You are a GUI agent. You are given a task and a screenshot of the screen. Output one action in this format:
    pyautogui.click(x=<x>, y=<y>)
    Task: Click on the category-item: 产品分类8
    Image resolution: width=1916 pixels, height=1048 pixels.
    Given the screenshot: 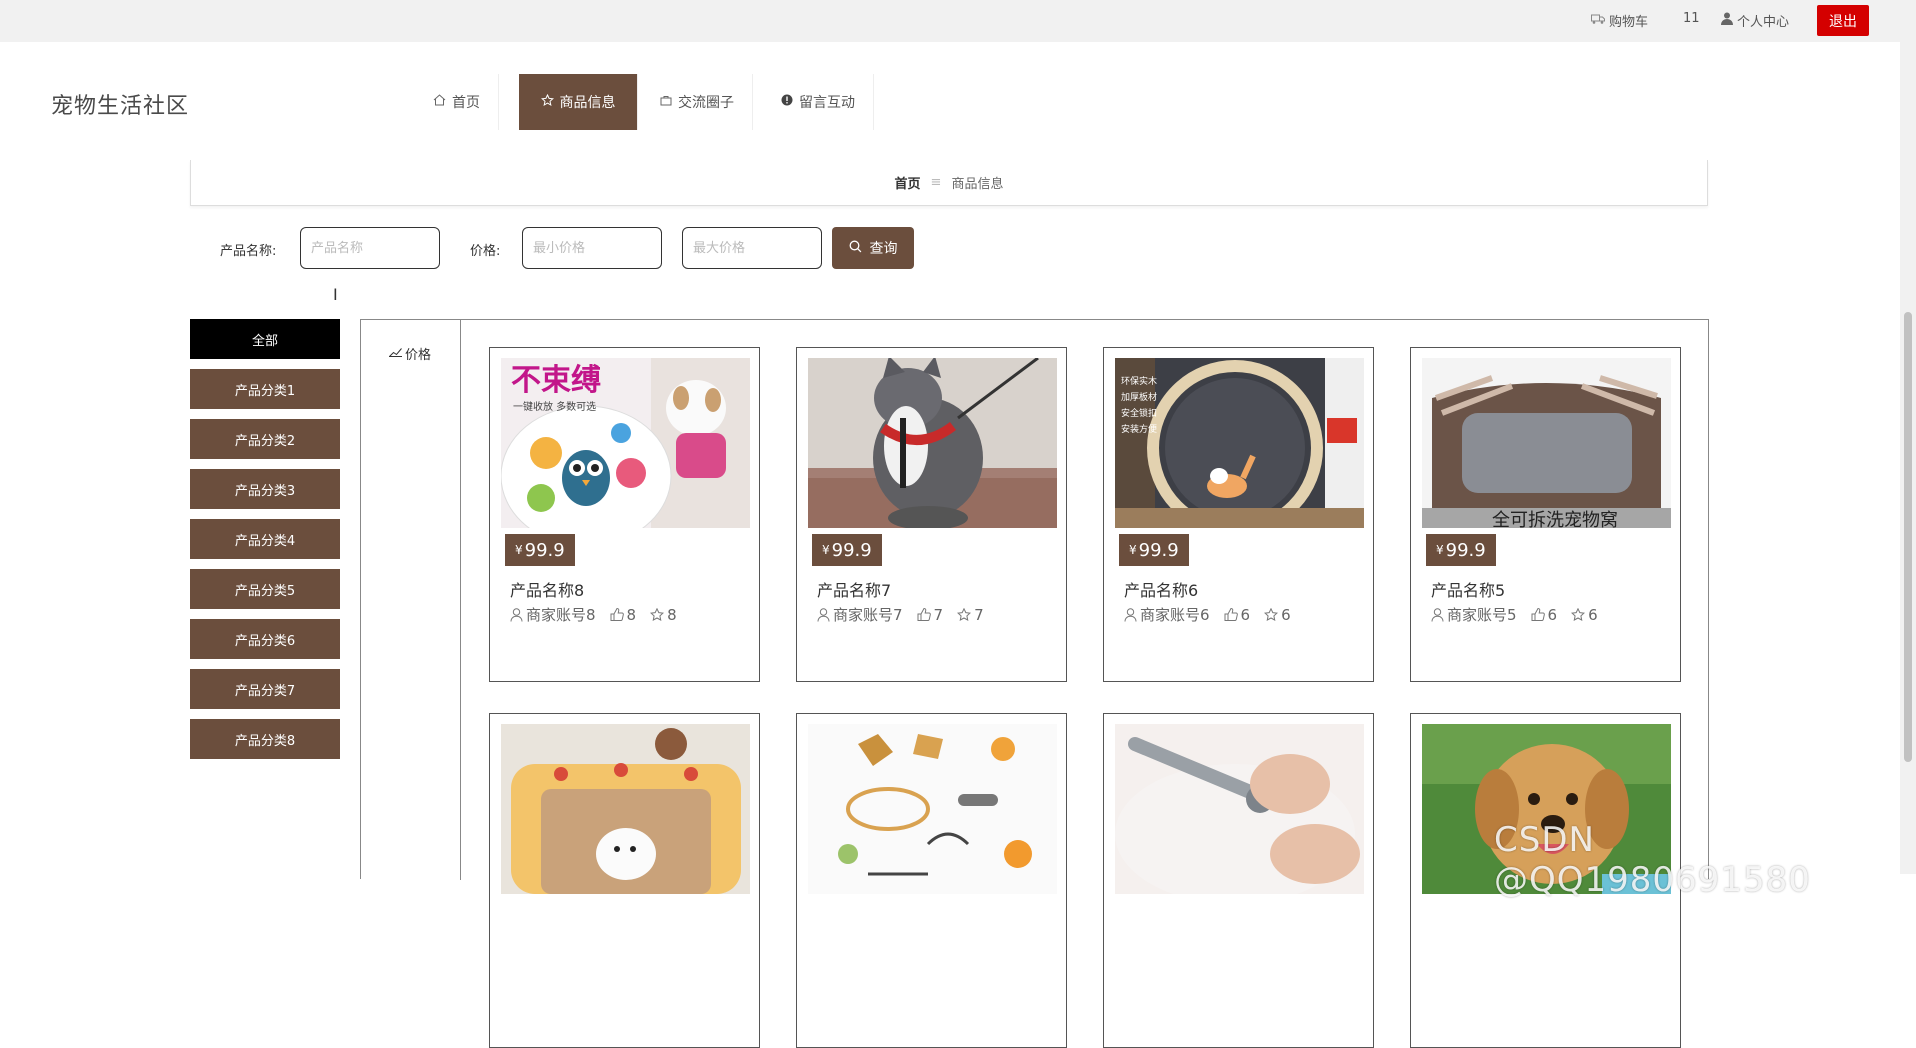 What is the action you would take?
    pyautogui.click(x=265, y=739)
    